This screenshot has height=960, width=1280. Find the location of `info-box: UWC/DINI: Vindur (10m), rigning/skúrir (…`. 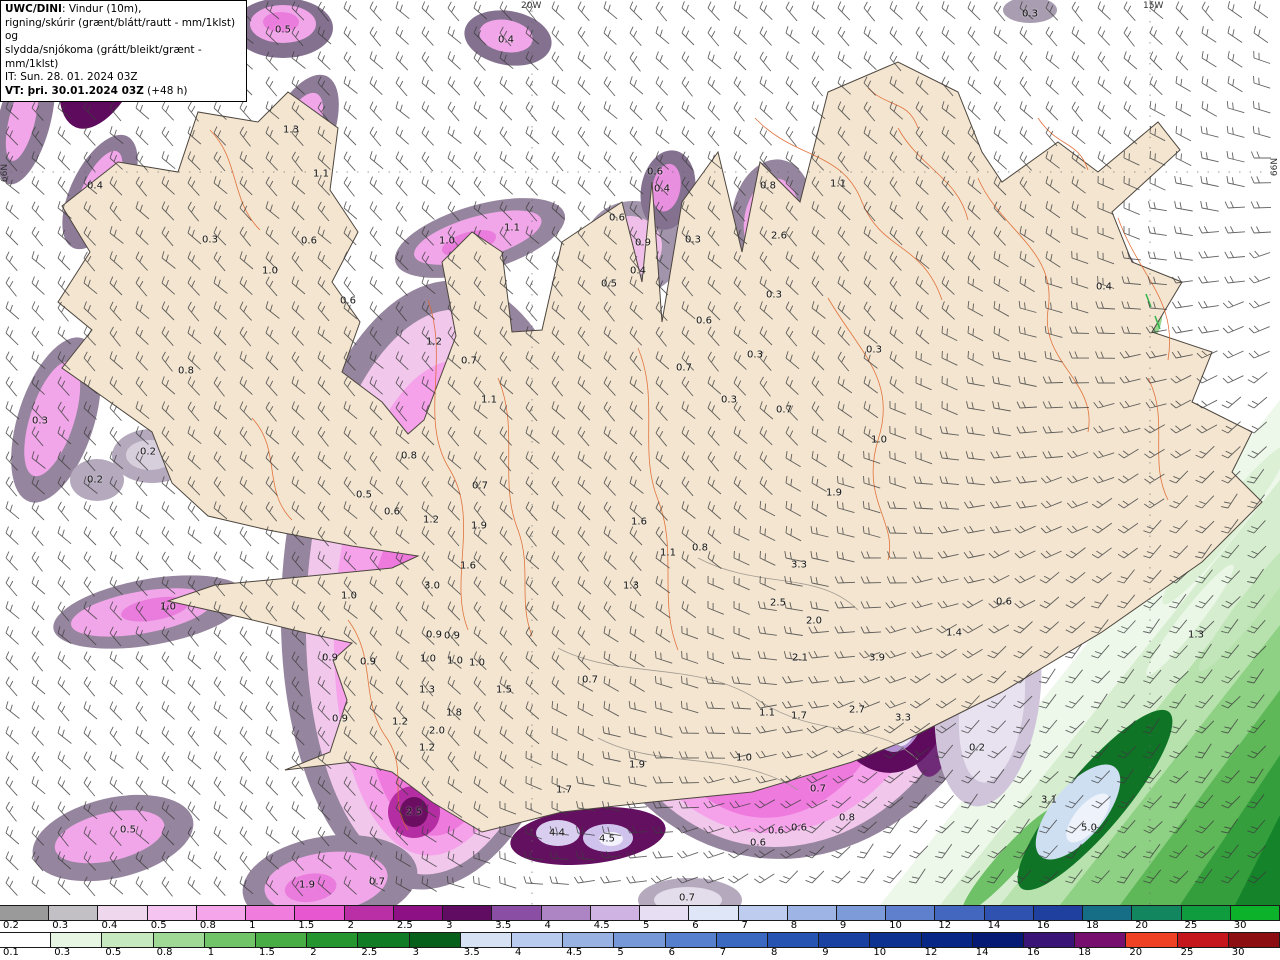

info-box: UWC/DINI: Vindur (10m), rigning/skúrir (… is located at coordinates (123, 51).